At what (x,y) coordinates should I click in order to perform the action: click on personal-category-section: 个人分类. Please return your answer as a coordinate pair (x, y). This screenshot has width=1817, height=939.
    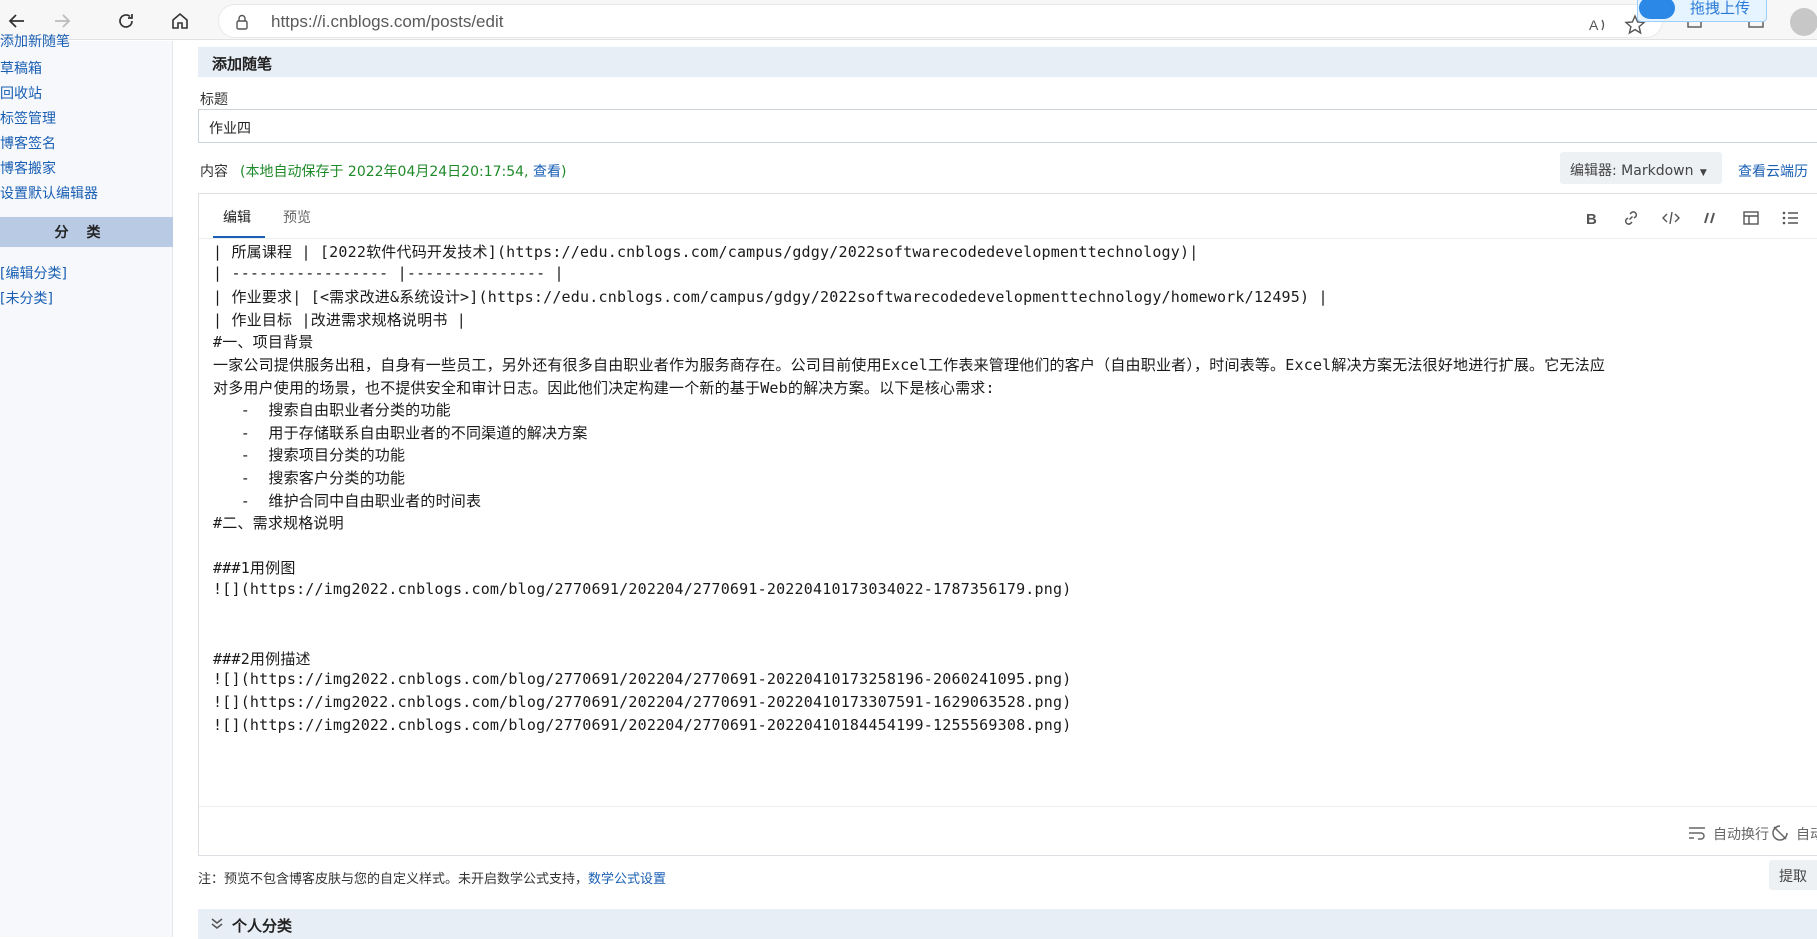
    Looking at the image, I should click on (1007, 924).